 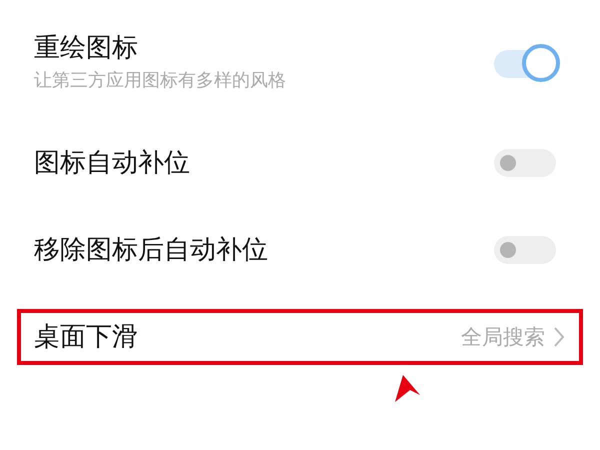 I want to click on setting-title: 图标自动补位, so click(x=112, y=163).